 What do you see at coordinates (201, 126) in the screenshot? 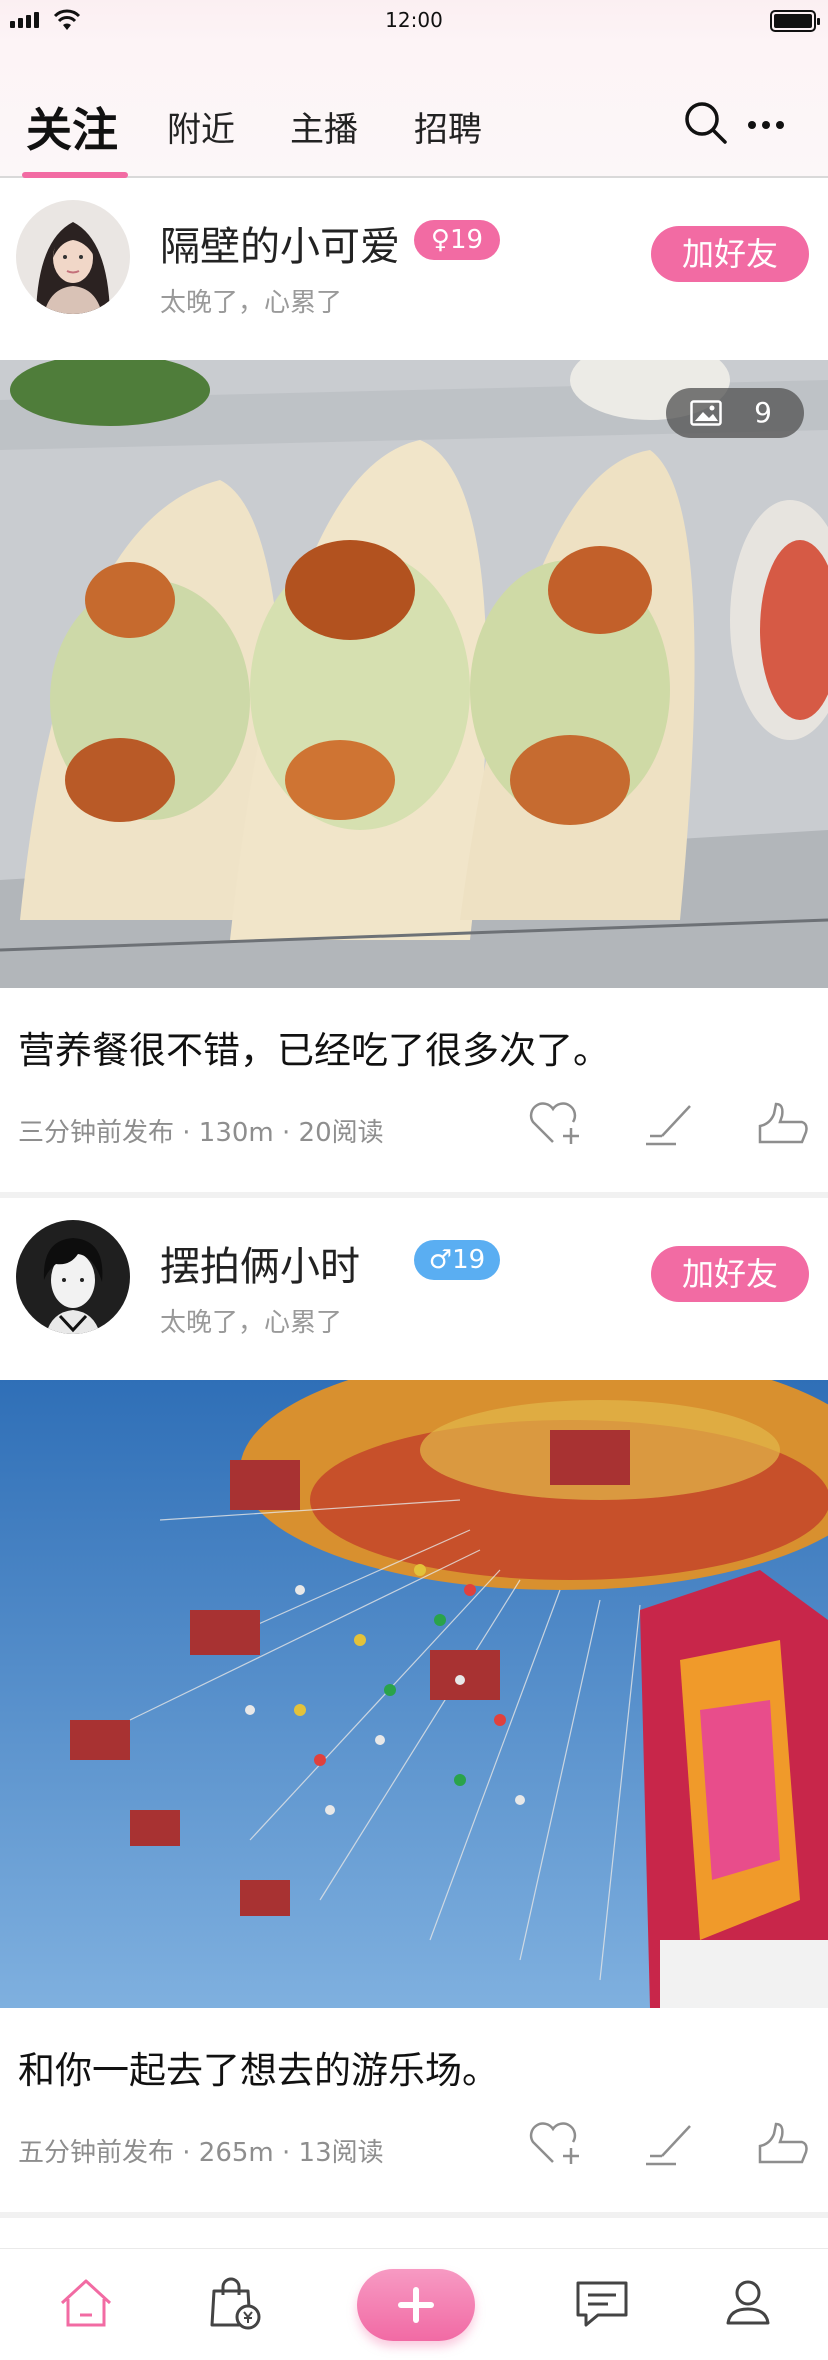
I see `tab-nearby: 附近` at bounding box center [201, 126].